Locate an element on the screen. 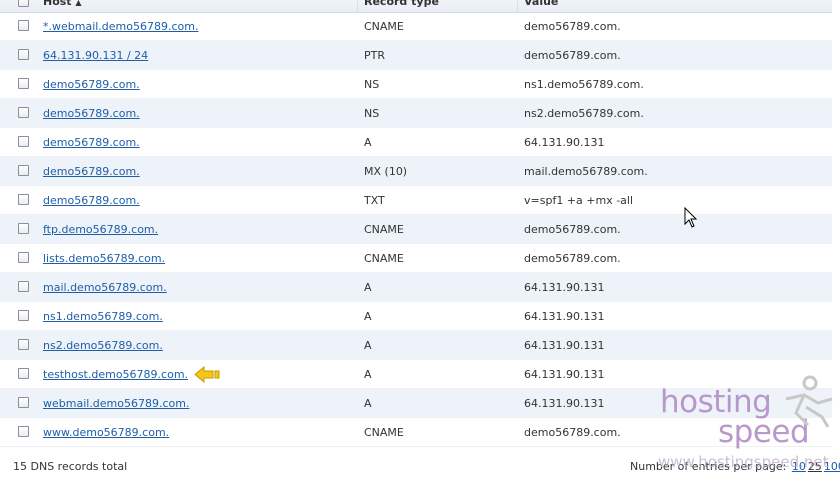 The image size is (840, 480). record-value: mail.demo56789.com. is located at coordinates (586, 171).